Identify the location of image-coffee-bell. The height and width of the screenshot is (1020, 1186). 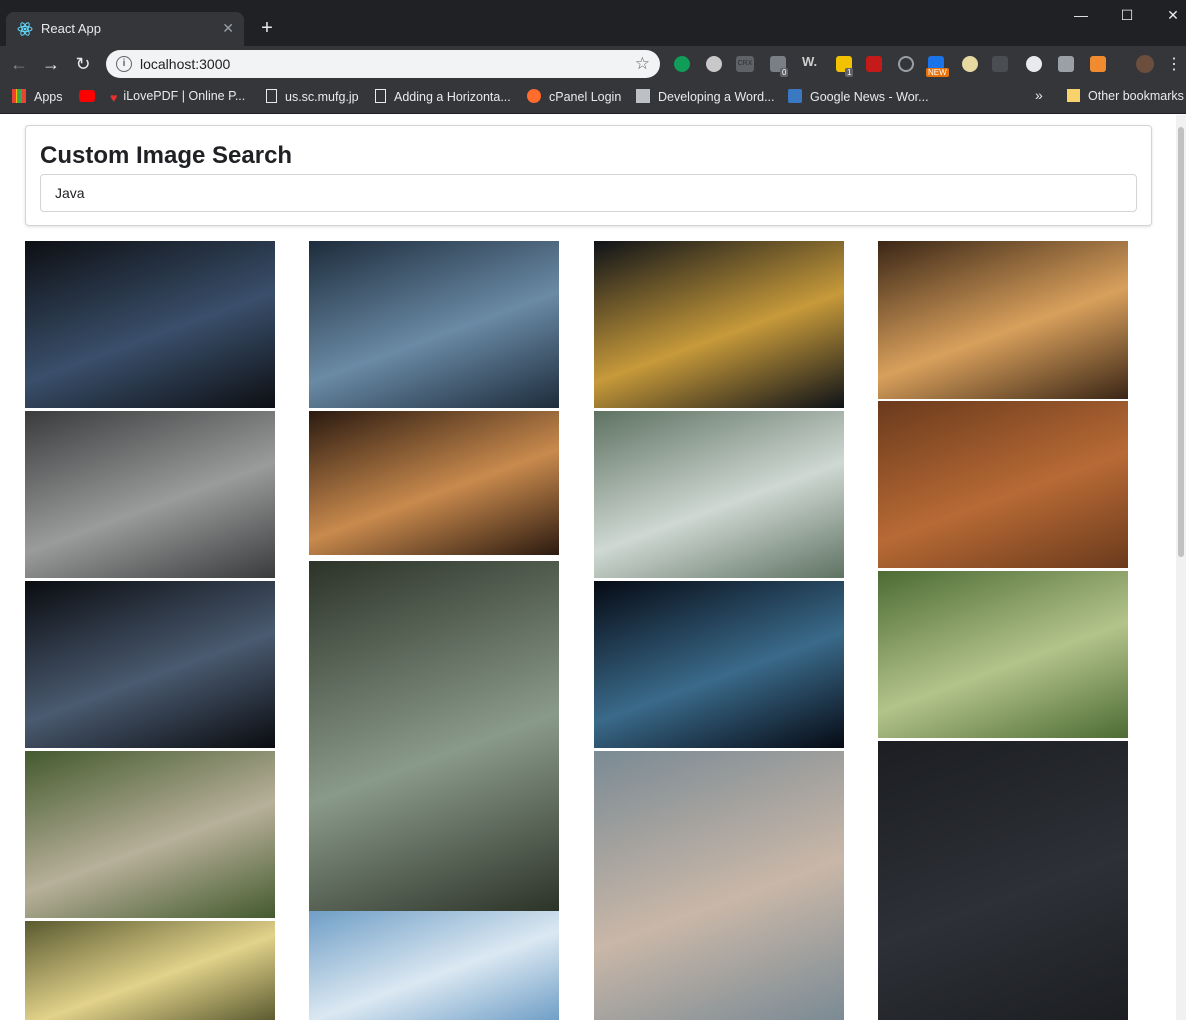
(1003, 484).